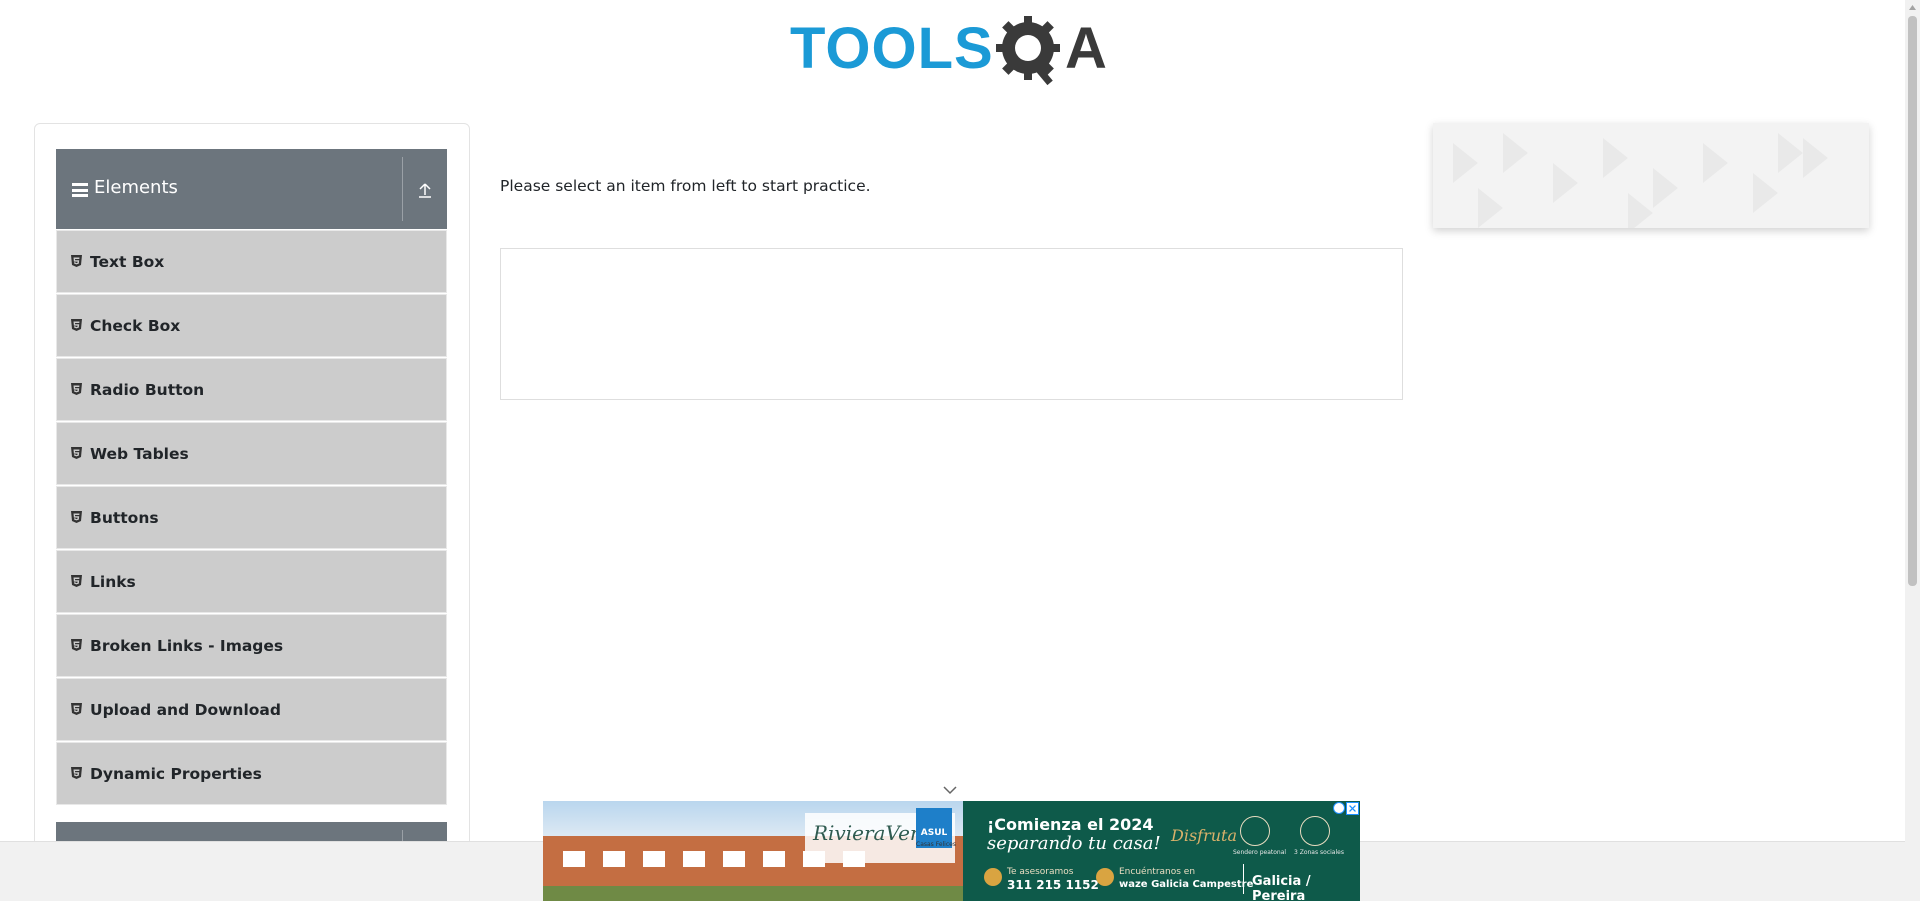 This screenshot has height=901, width=1920. Describe the element at coordinates (251, 325) in the screenshot. I see `menu-item-check-box: Check Box` at that location.